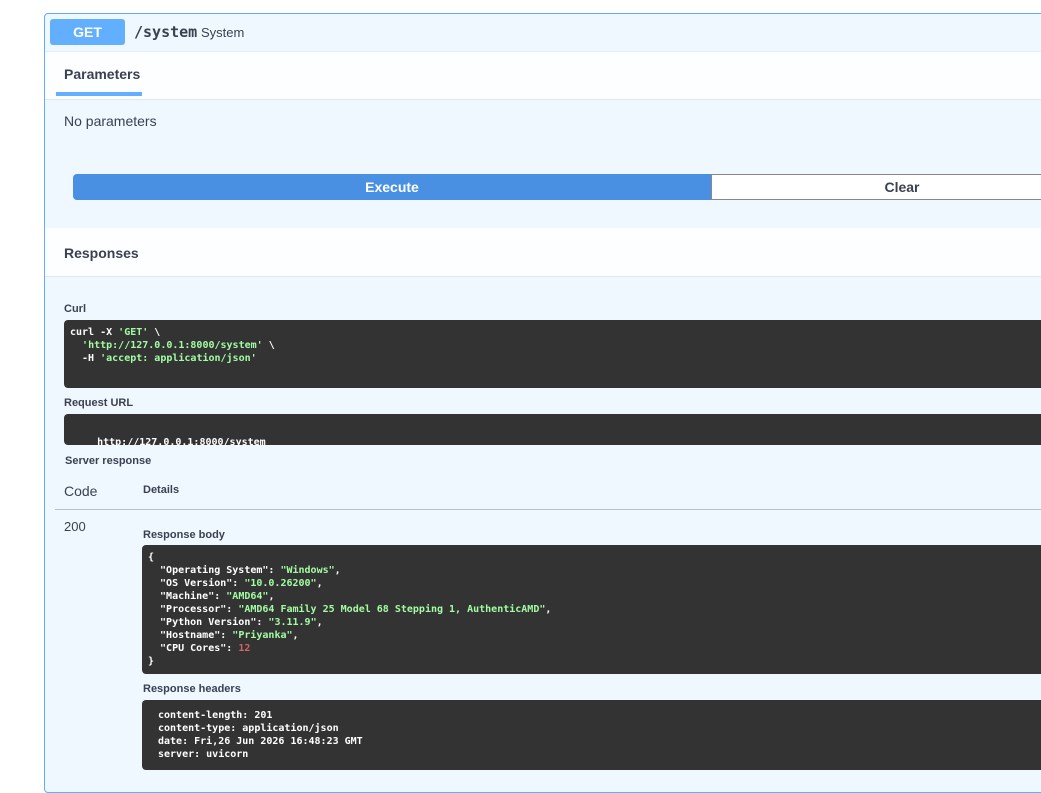 The width and height of the screenshot is (1041, 793). What do you see at coordinates (76, 345) in the screenshot?
I see `curl-text` at bounding box center [76, 345].